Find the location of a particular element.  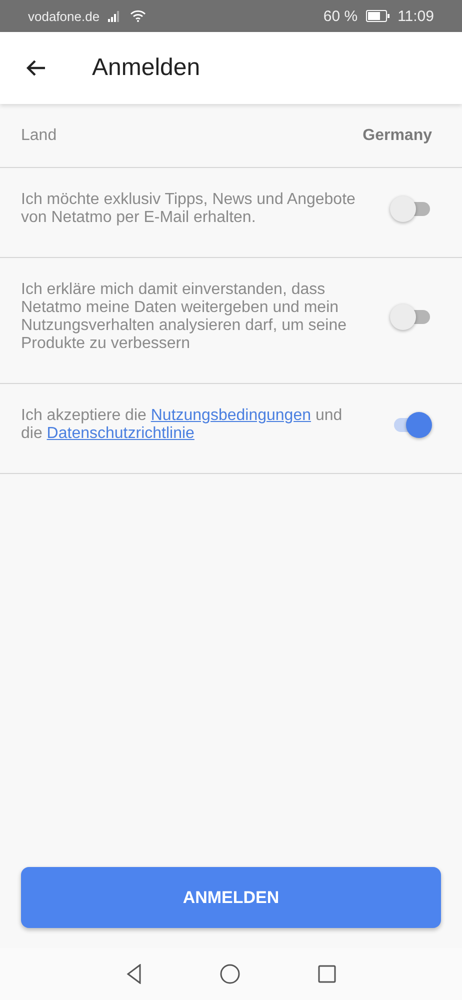

battery-percent: 60 % is located at coordinates (340, 16).